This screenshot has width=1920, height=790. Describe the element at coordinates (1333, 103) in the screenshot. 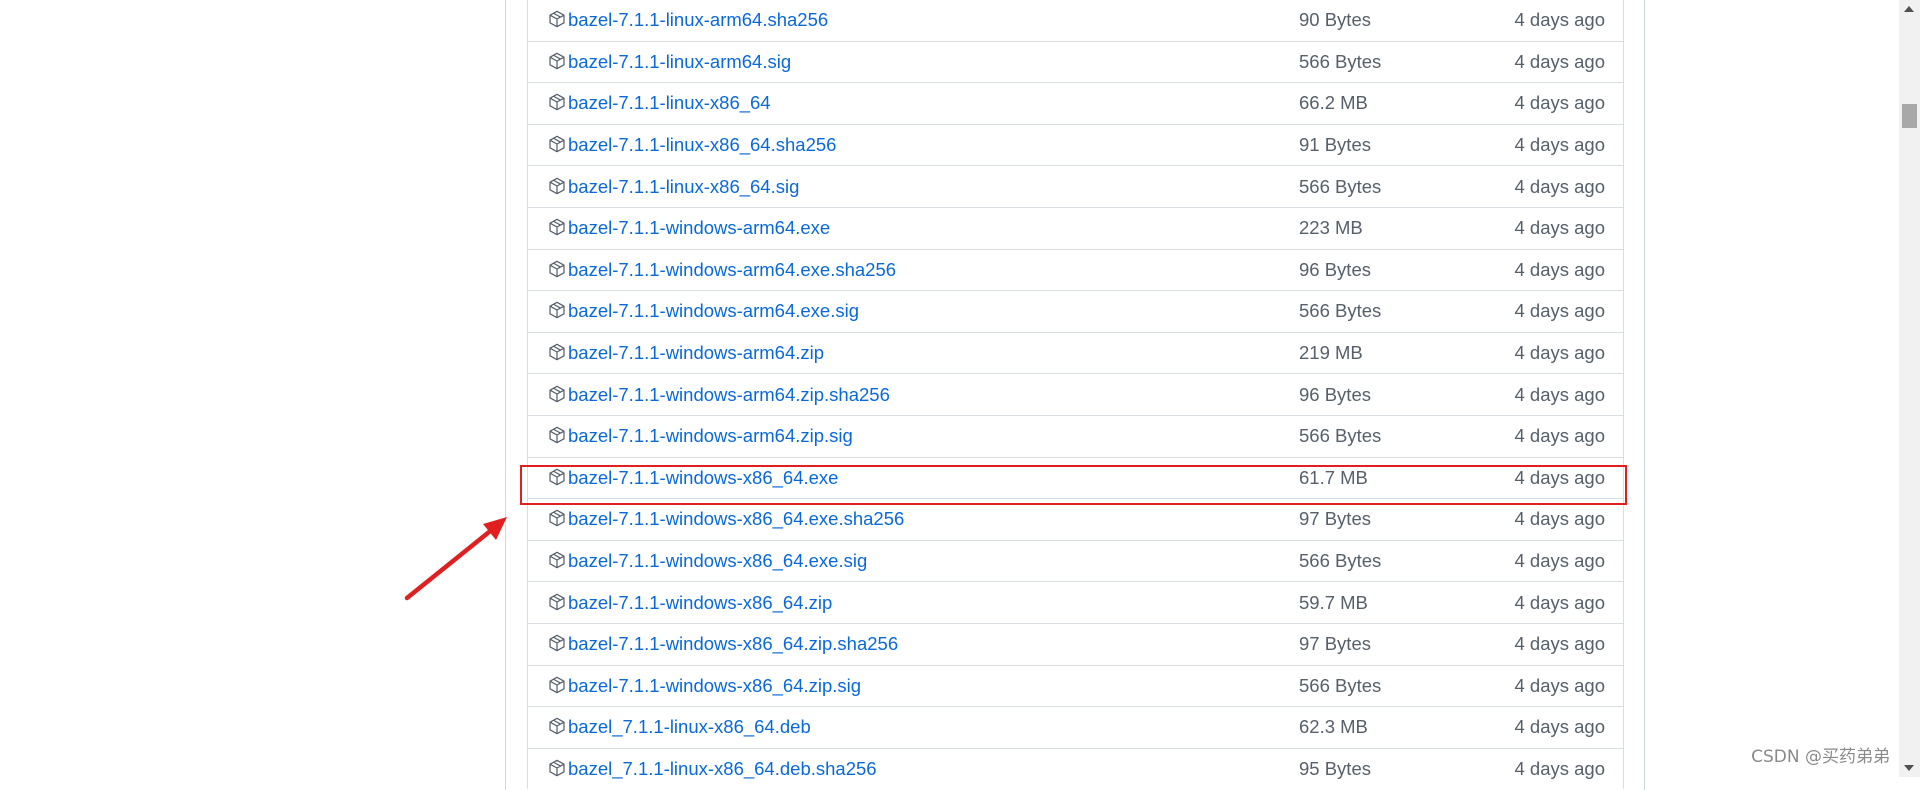

I see `asset-size: 66.2 MB` at that location.